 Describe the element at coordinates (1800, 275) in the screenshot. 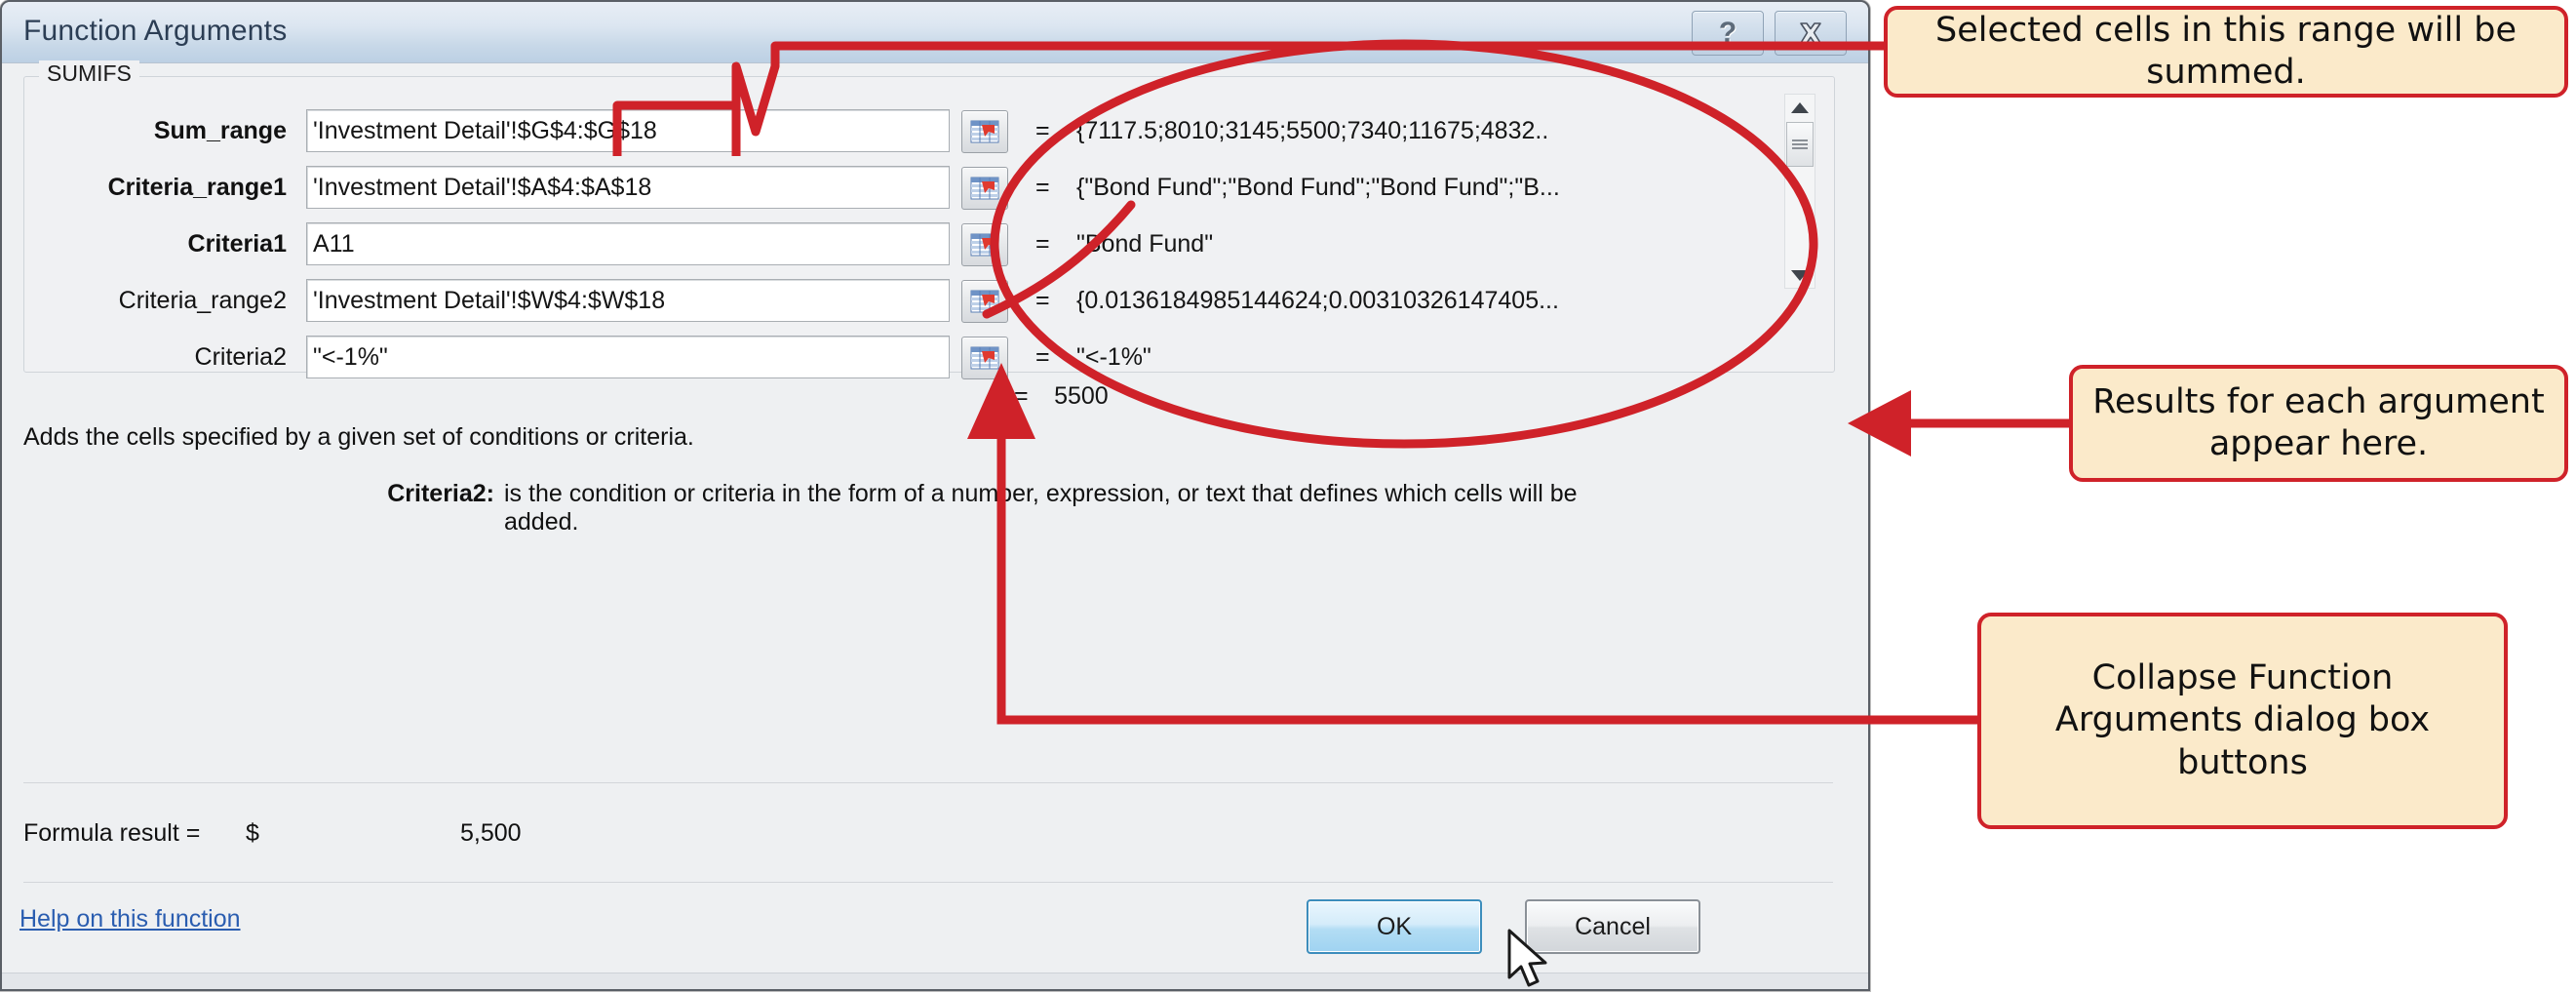

I see `scroll-down-arrow-icon` at that location.